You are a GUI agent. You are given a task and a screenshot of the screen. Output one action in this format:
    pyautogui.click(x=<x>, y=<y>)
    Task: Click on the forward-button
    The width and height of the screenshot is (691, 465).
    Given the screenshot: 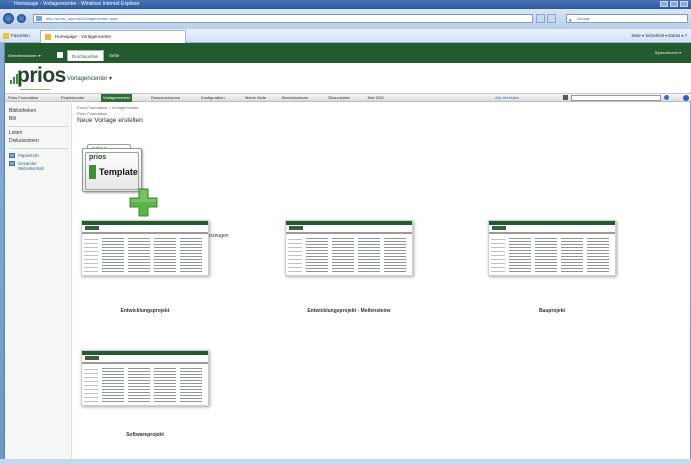 What is the action you would take?
    pyautogui.click(x=21, y=18)
    